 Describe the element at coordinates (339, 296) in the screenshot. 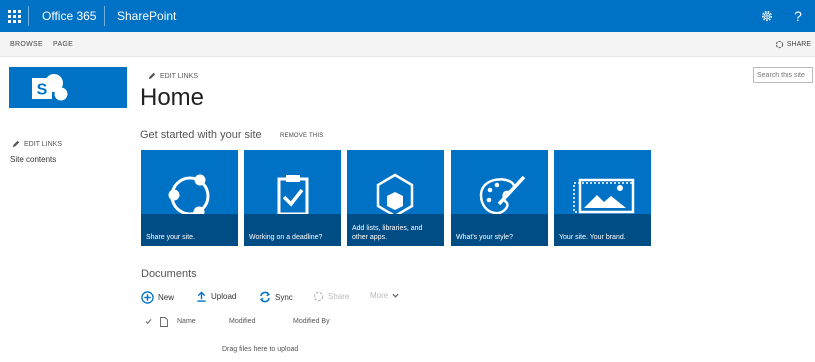

I see `share-cmd-label: Share` at that location.